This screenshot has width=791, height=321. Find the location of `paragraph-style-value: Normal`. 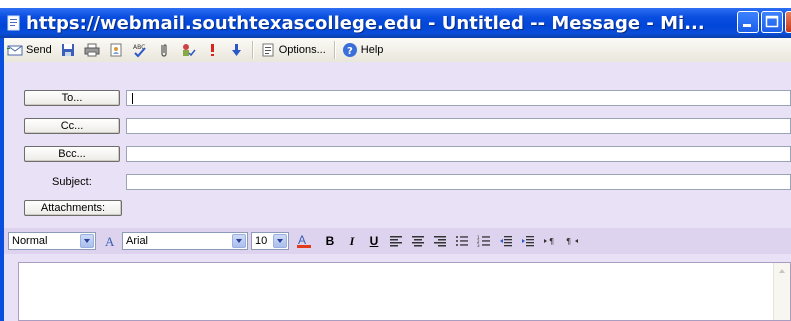

paragraph-style-value: Normal is located at coordinates (30, 241).